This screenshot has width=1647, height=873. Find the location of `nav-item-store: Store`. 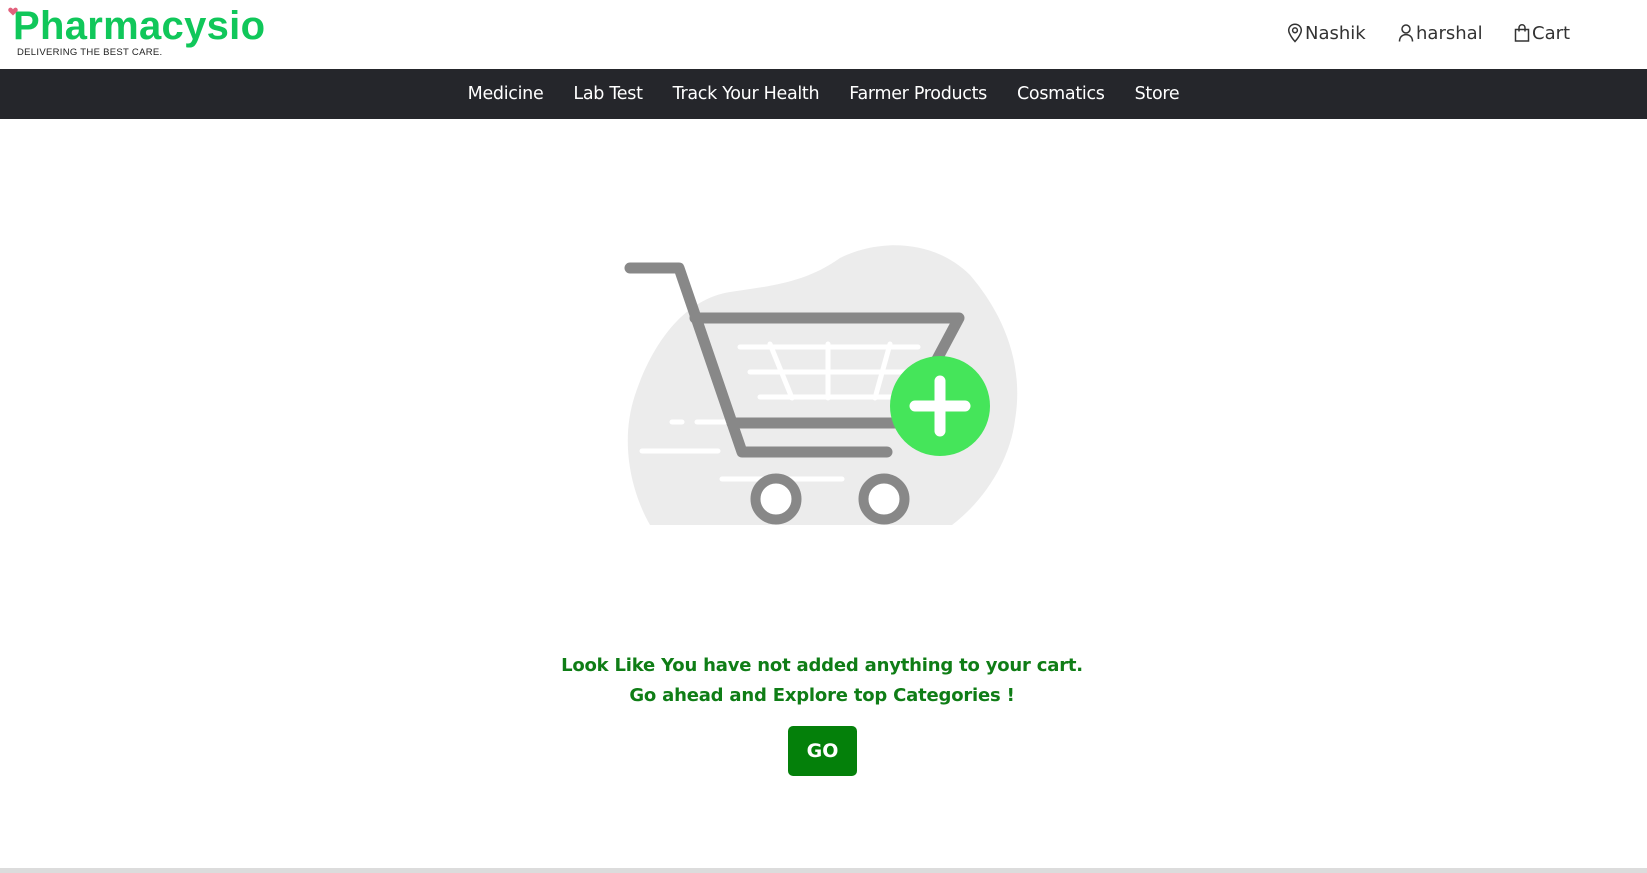

nav-item-store: Store is located at coordinates (1157, 94).